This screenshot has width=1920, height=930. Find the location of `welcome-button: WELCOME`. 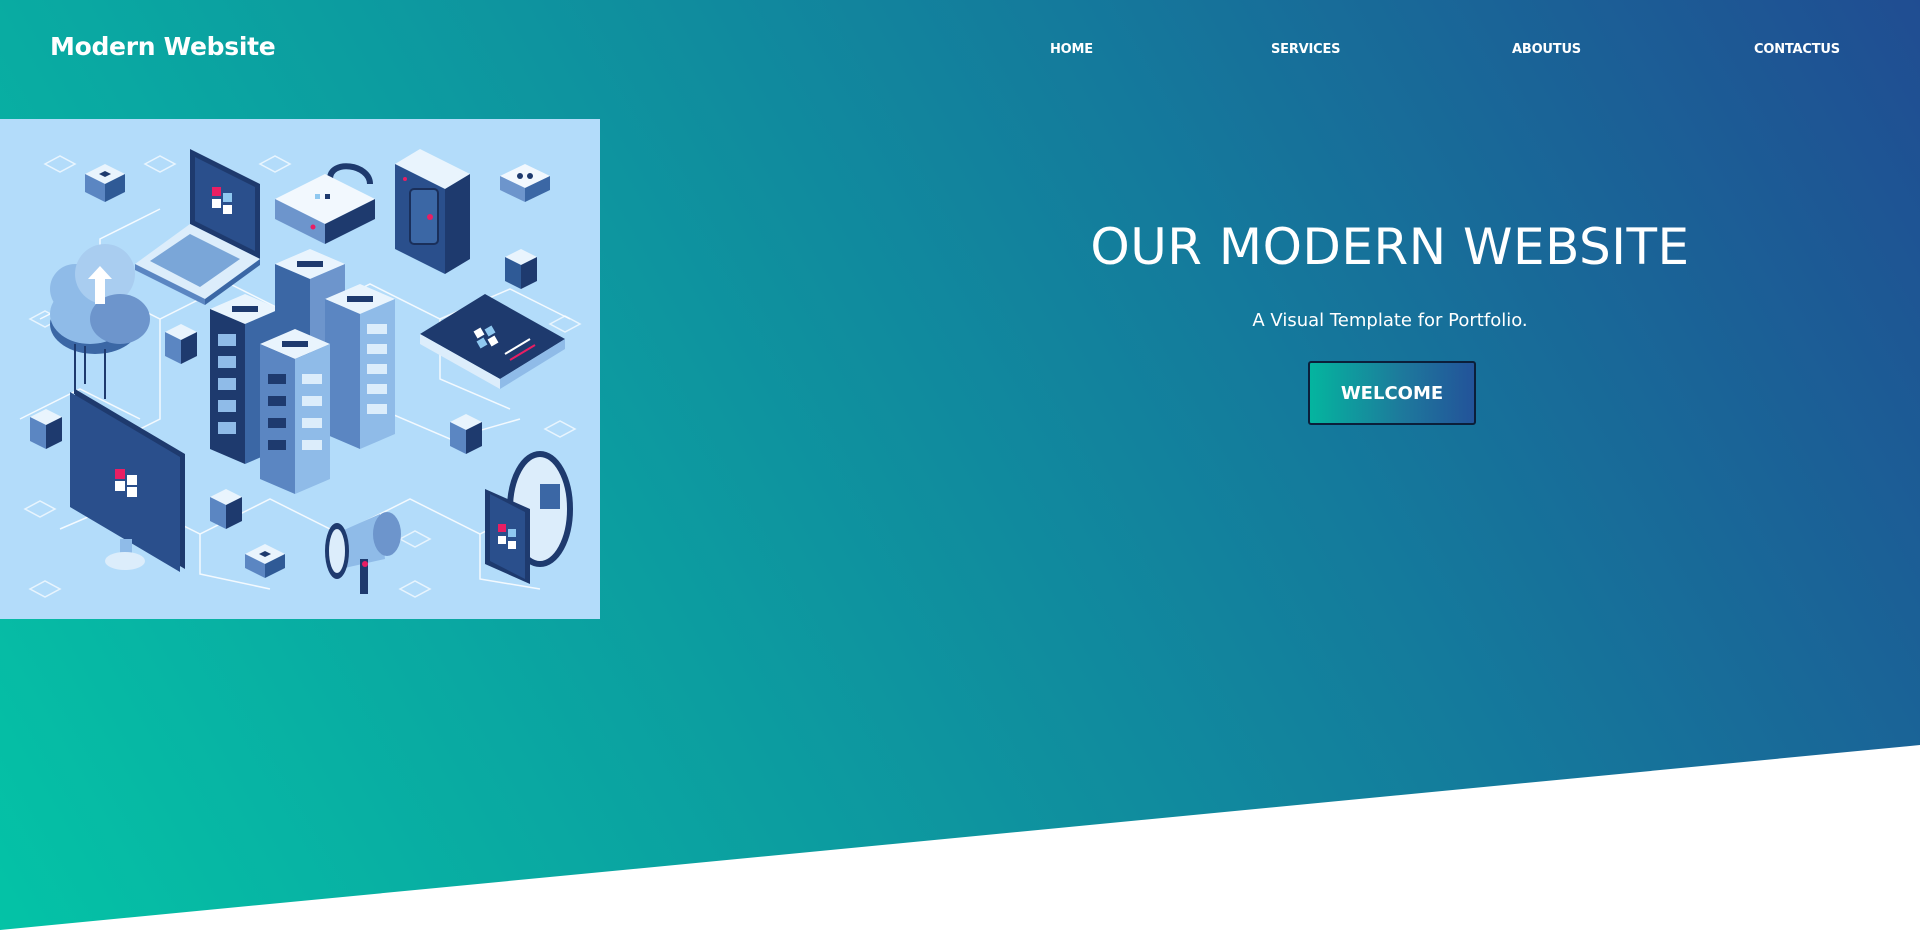

welcome-button: WELCOME is located at coordinates (1392, 393).